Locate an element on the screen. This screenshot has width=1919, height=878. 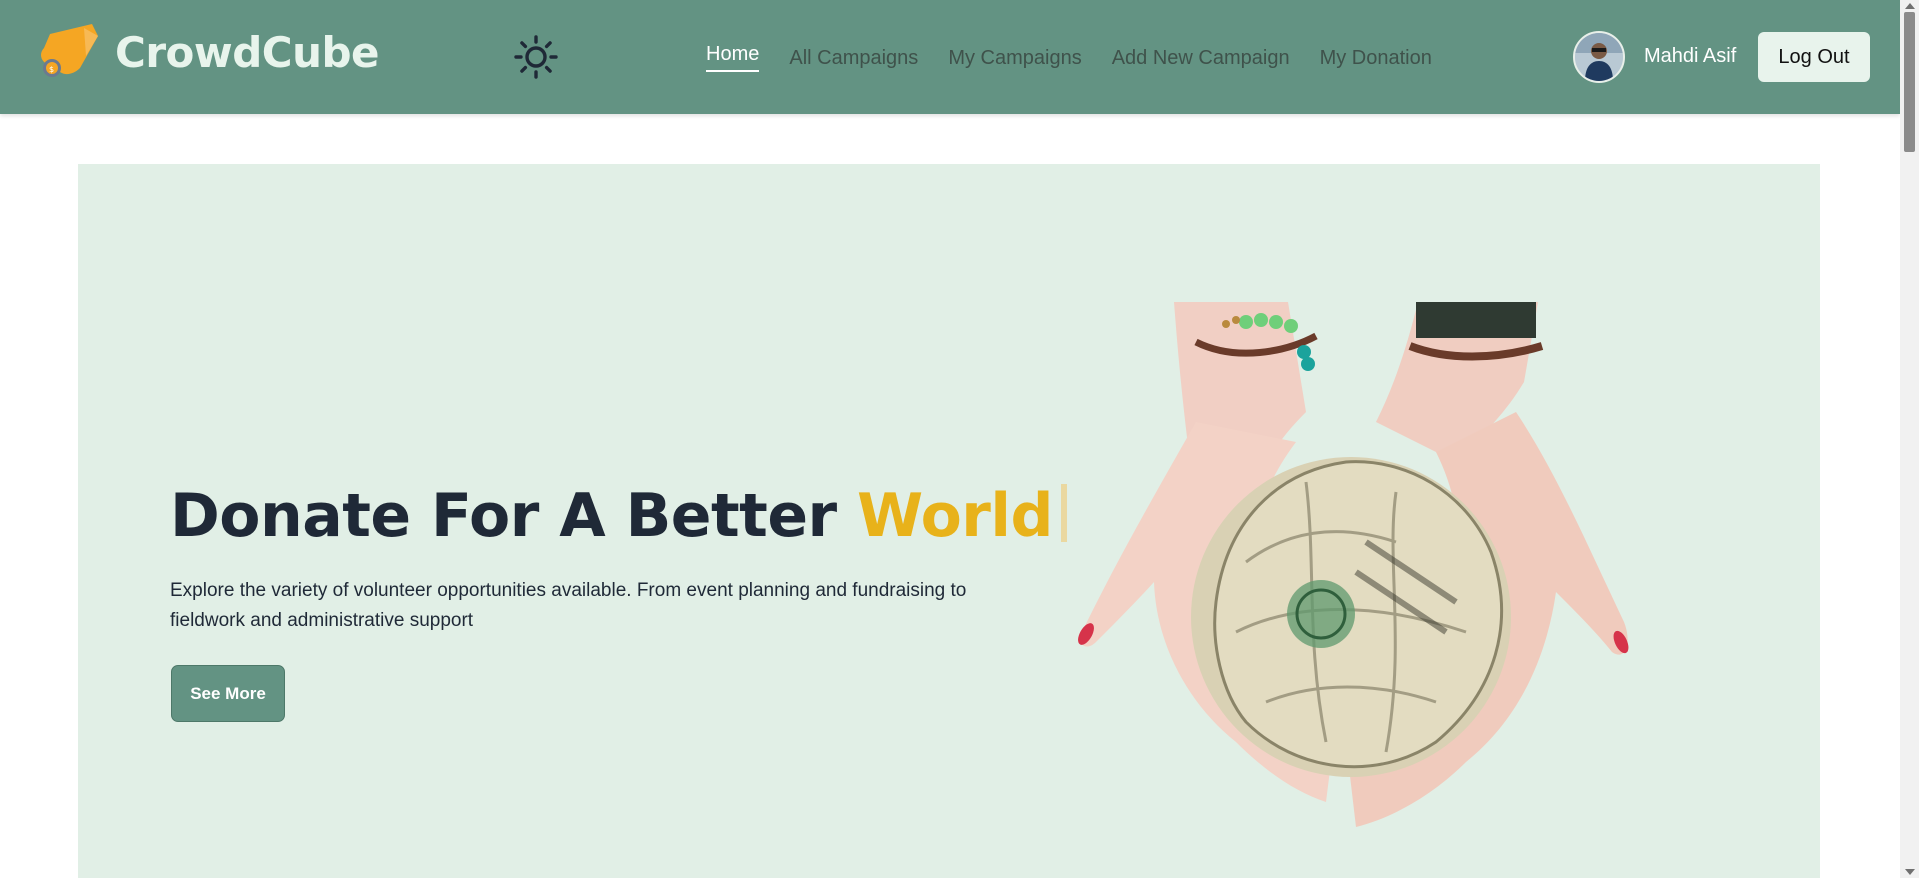
logout-button: Log Out is located at coordinates (1814, 57).